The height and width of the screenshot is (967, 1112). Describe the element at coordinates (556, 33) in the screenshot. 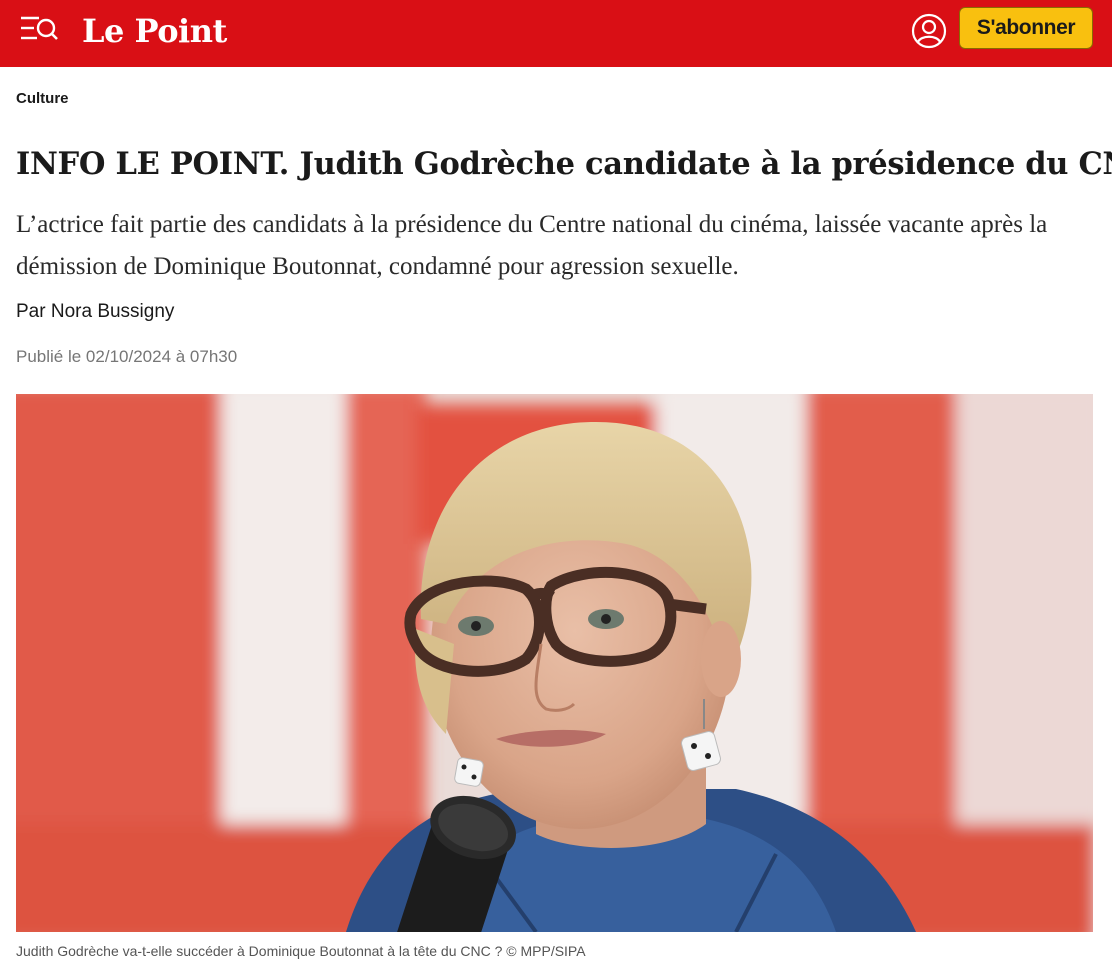

I see `top-bar: Le Point S'abonner` at that location.